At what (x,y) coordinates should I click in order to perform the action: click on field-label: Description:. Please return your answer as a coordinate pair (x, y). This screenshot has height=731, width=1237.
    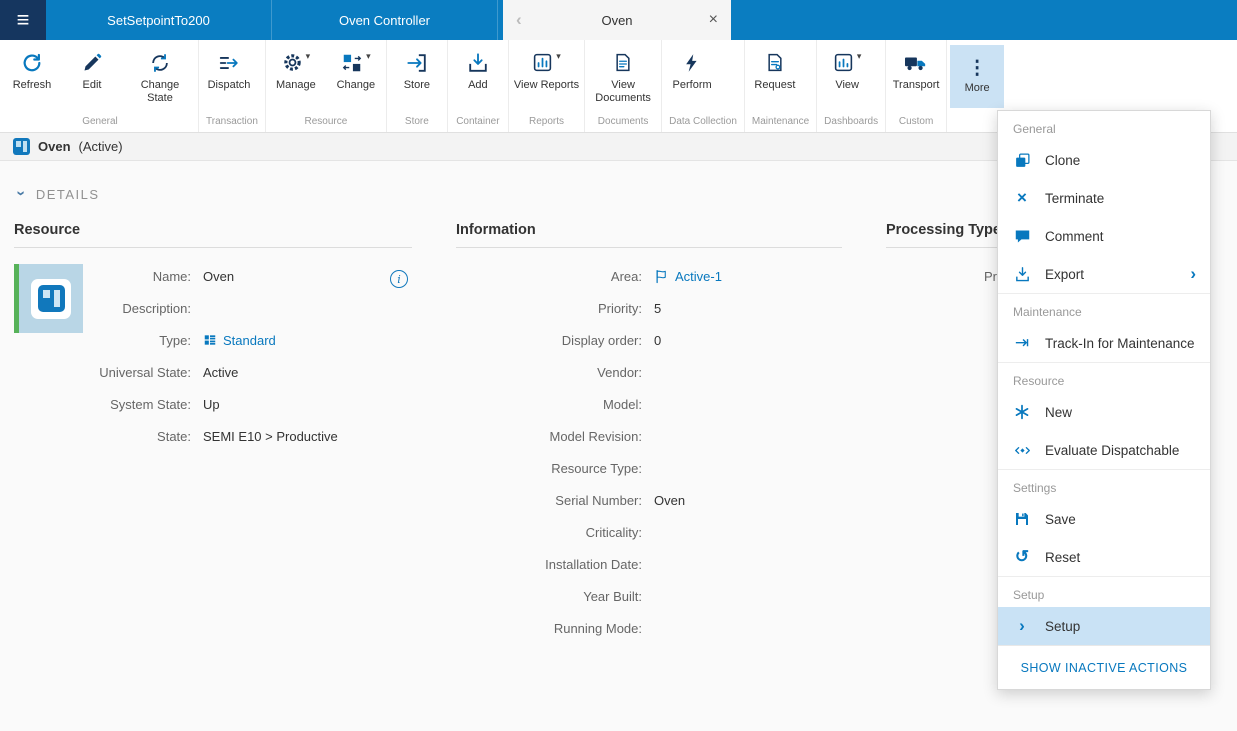
    Looking at the image, I should click on (156, 308).